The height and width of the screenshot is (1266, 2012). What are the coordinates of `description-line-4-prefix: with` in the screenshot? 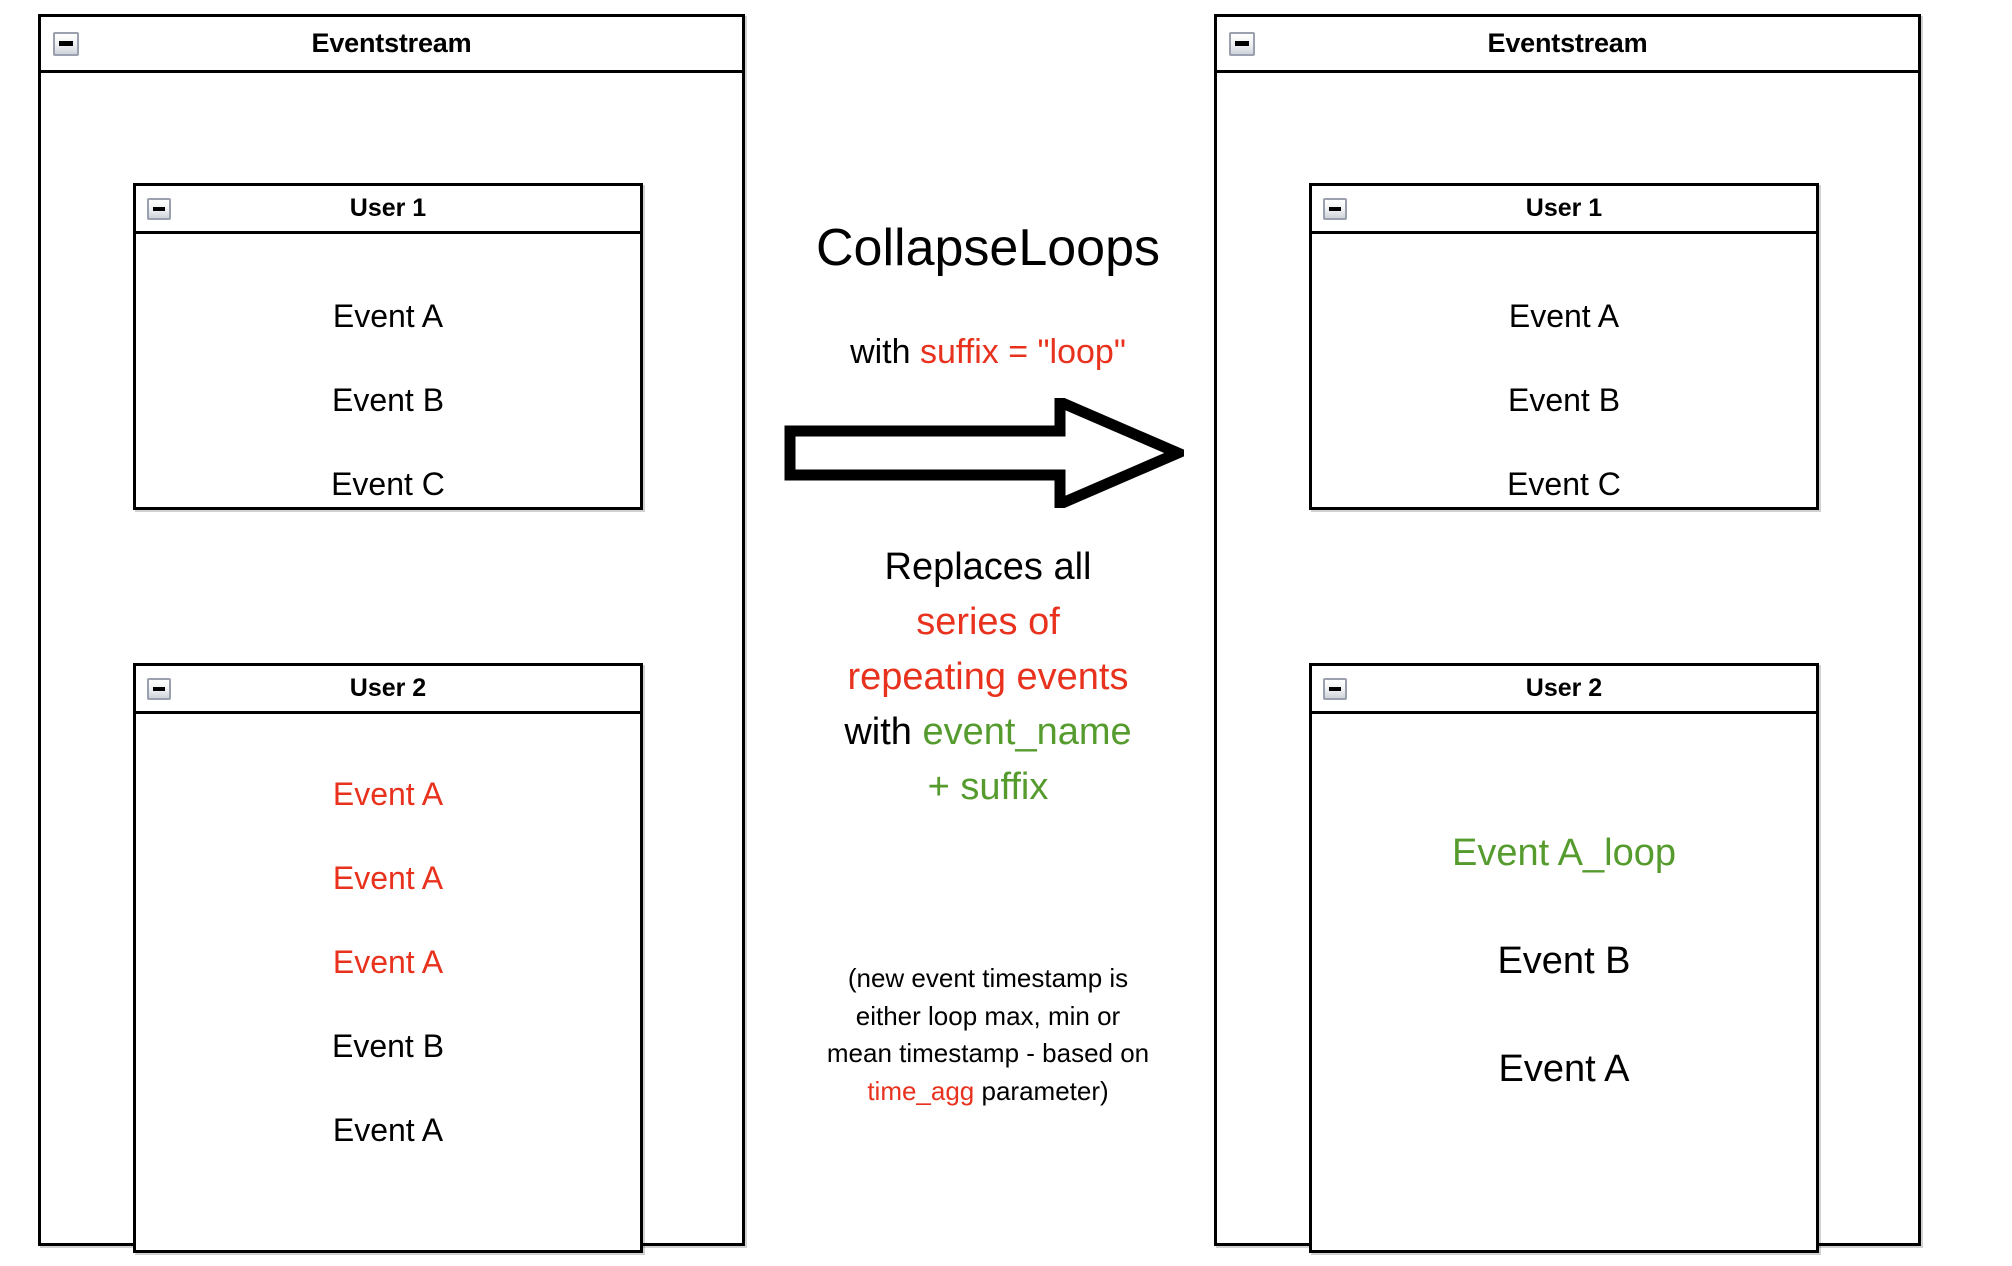 It's located at (883, 732).